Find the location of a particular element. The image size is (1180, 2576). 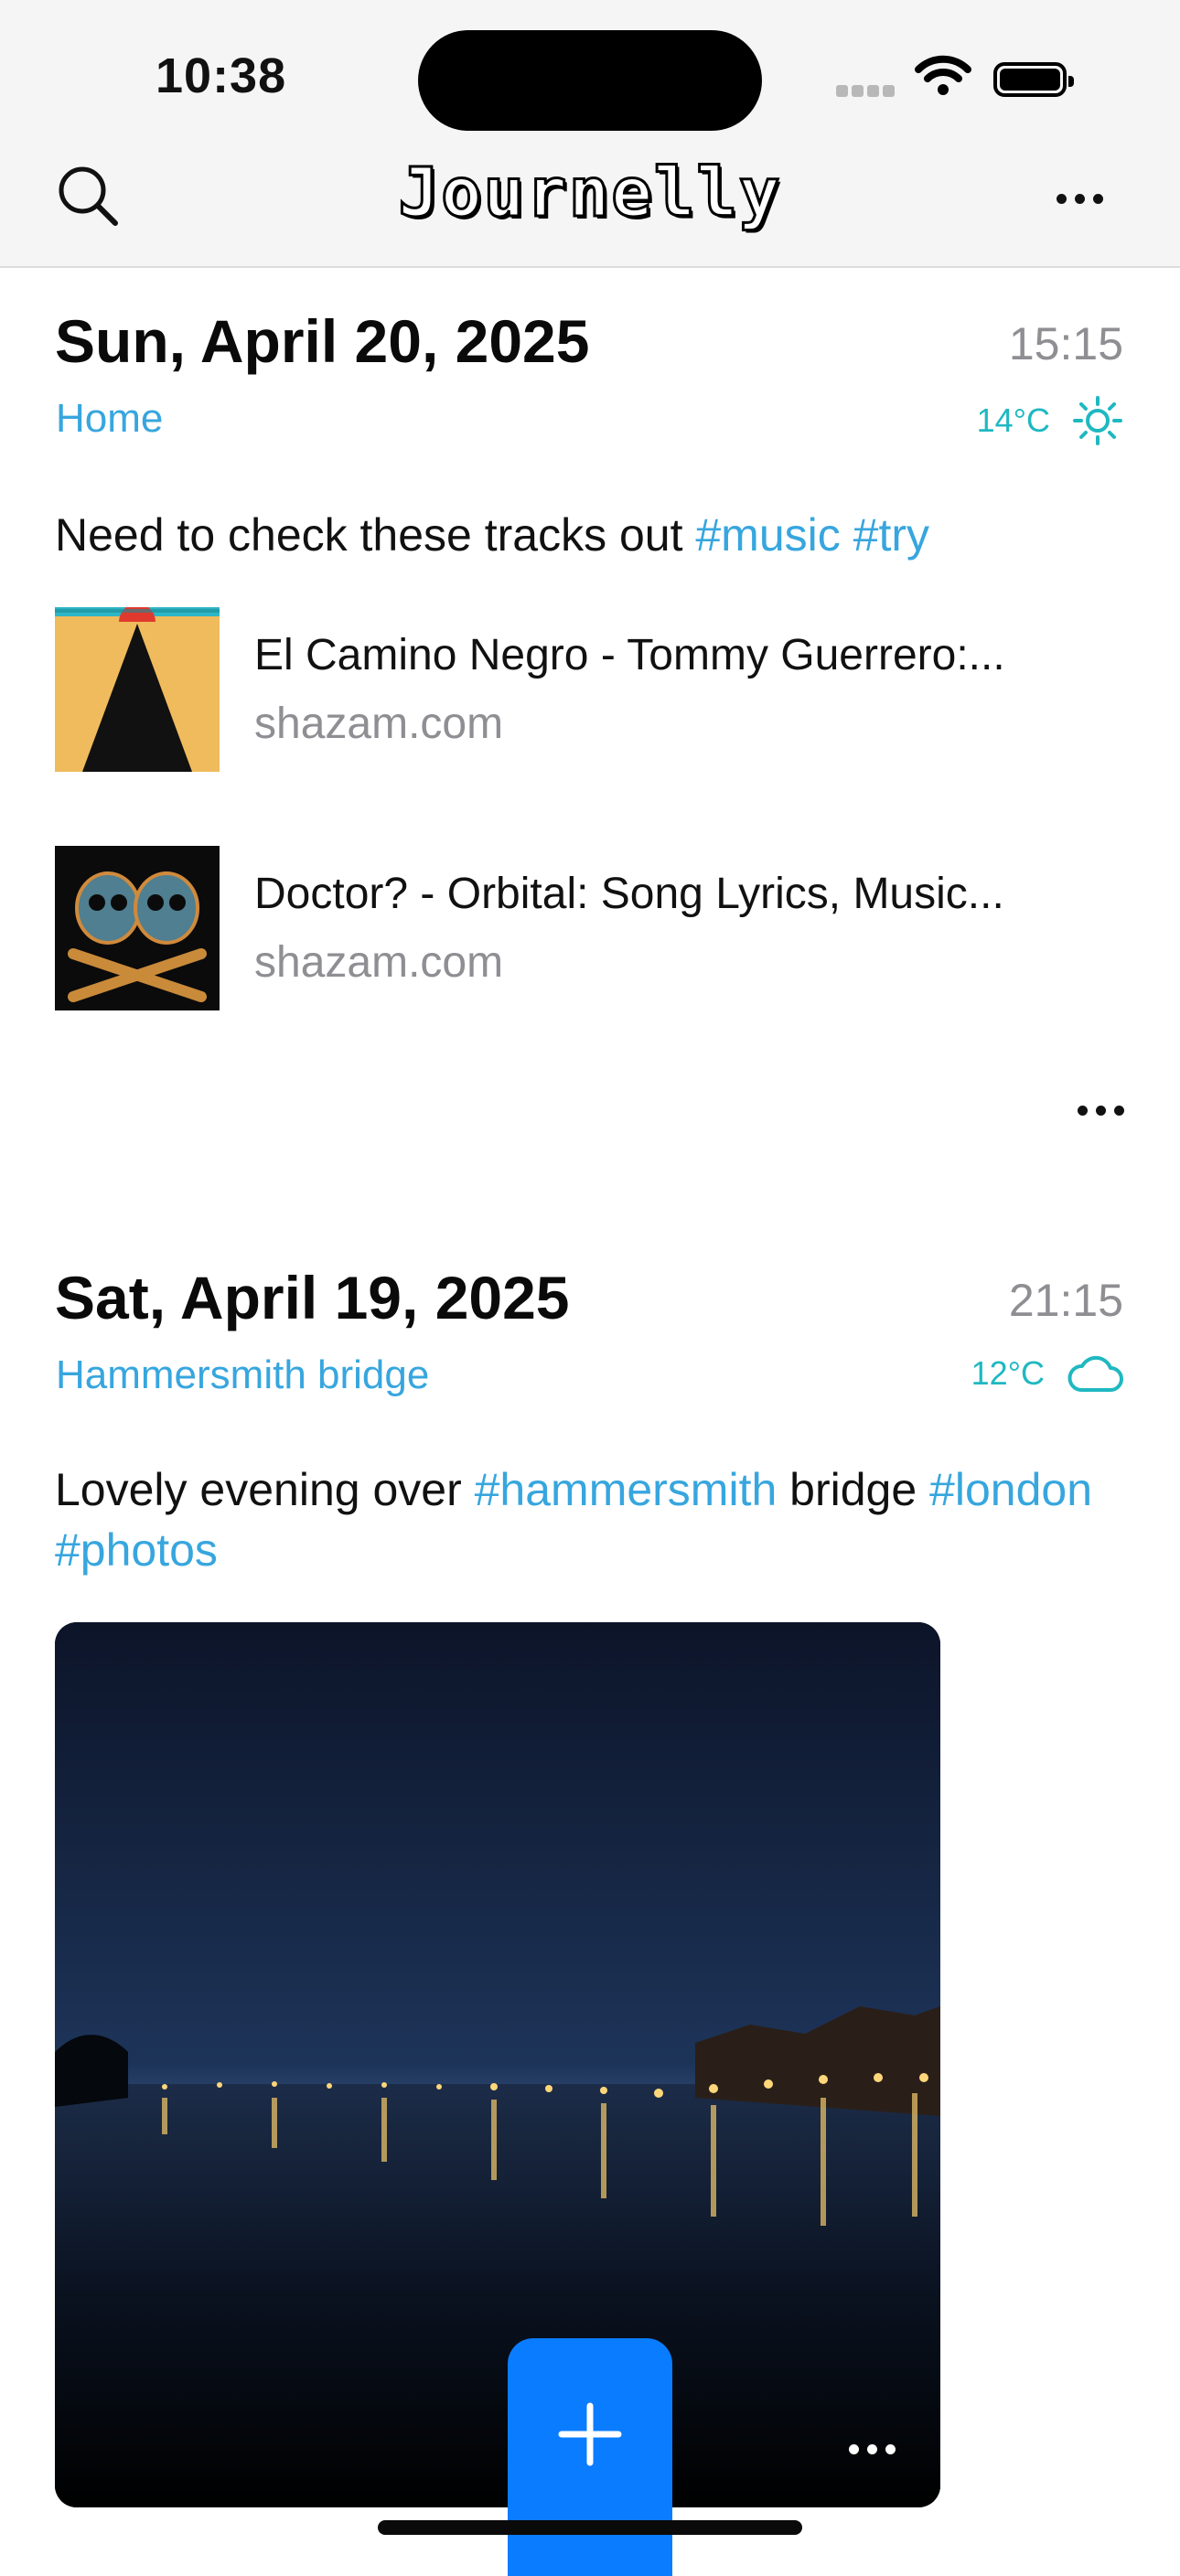

weather-temperature: 14°C is located at coordinates (1013, 420).